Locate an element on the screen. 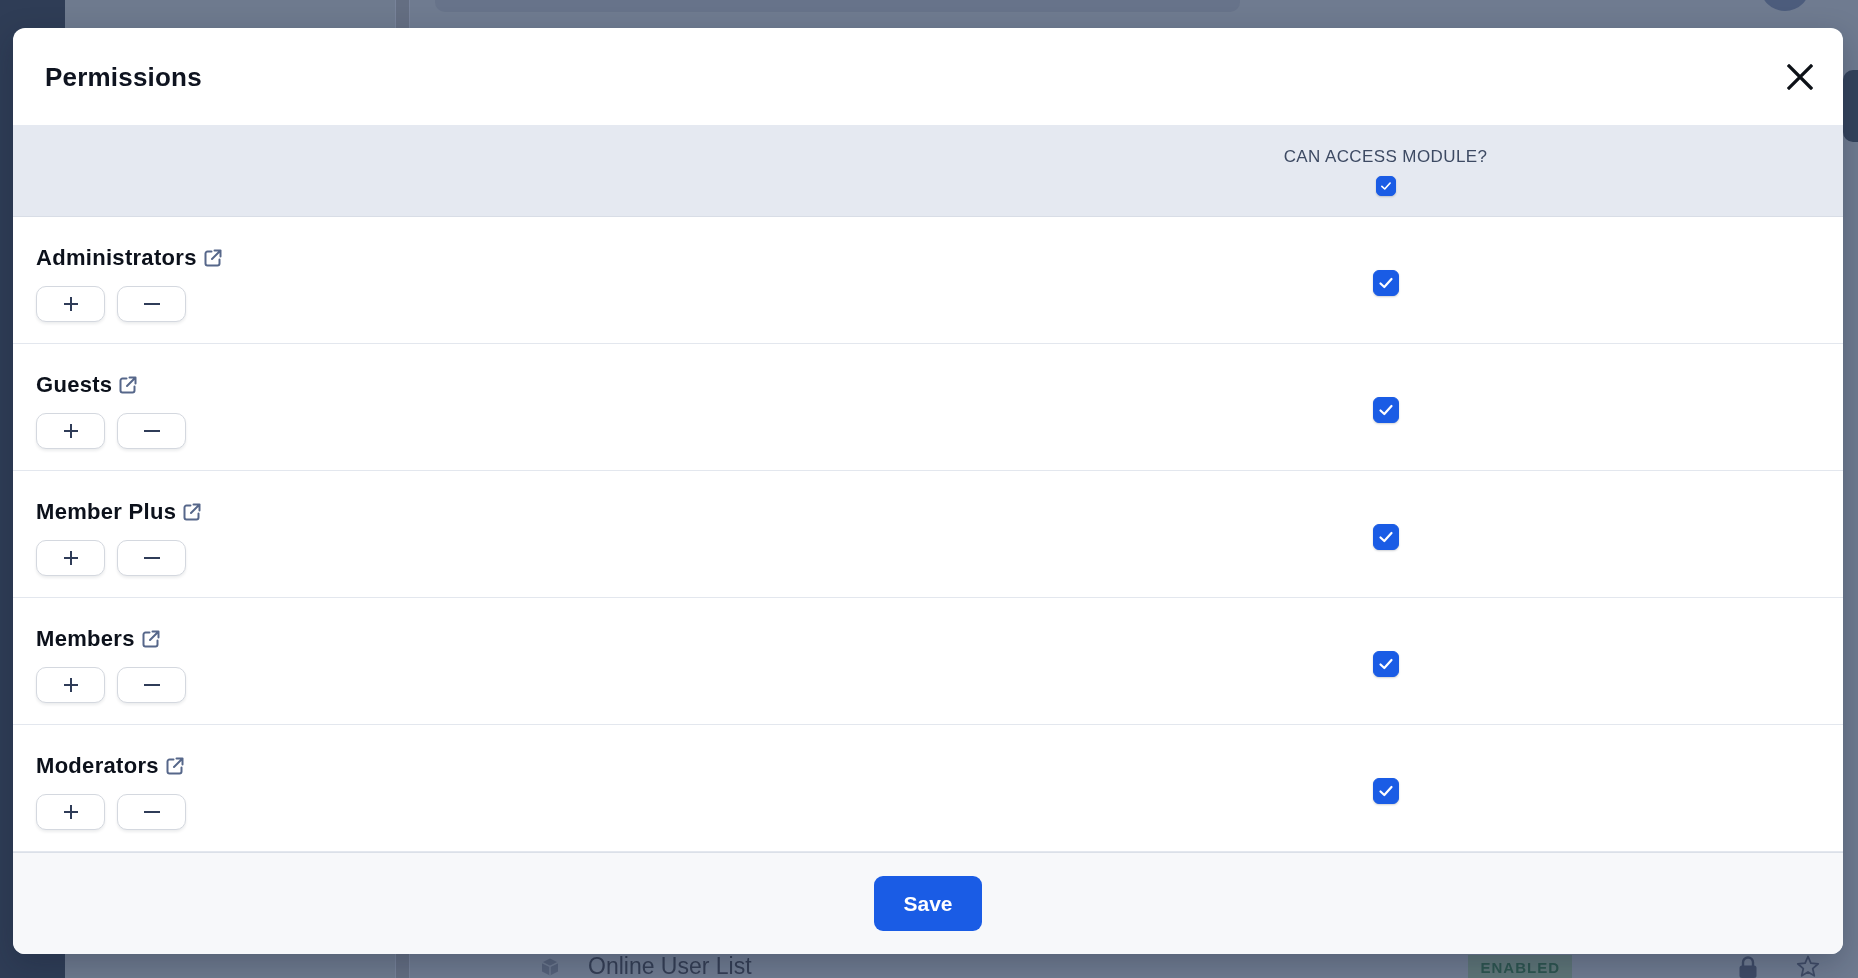  group-name: Members is located at coordinates (85, 639).